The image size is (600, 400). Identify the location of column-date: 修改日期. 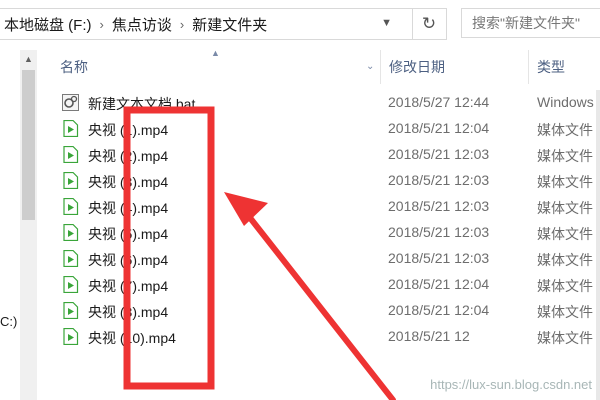
(454, 67).